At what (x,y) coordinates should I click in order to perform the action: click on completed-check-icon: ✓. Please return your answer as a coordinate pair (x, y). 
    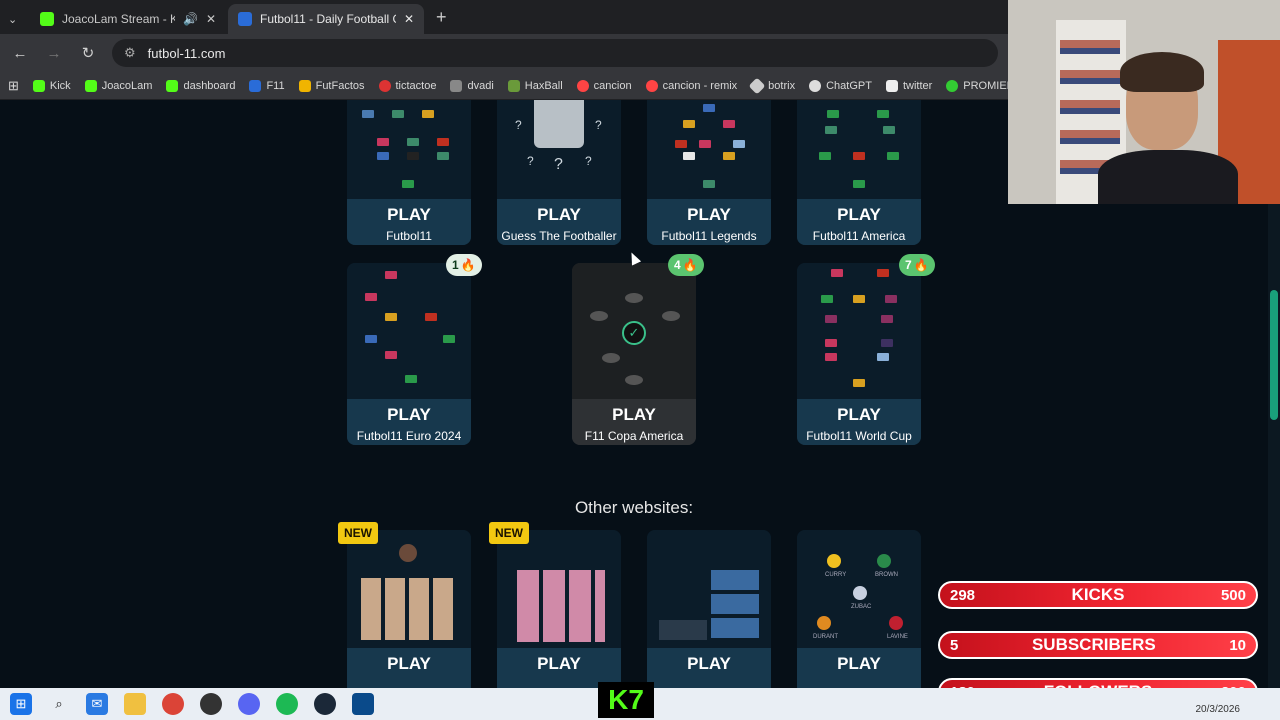
    Looking at the image, I should click on (634, 333).